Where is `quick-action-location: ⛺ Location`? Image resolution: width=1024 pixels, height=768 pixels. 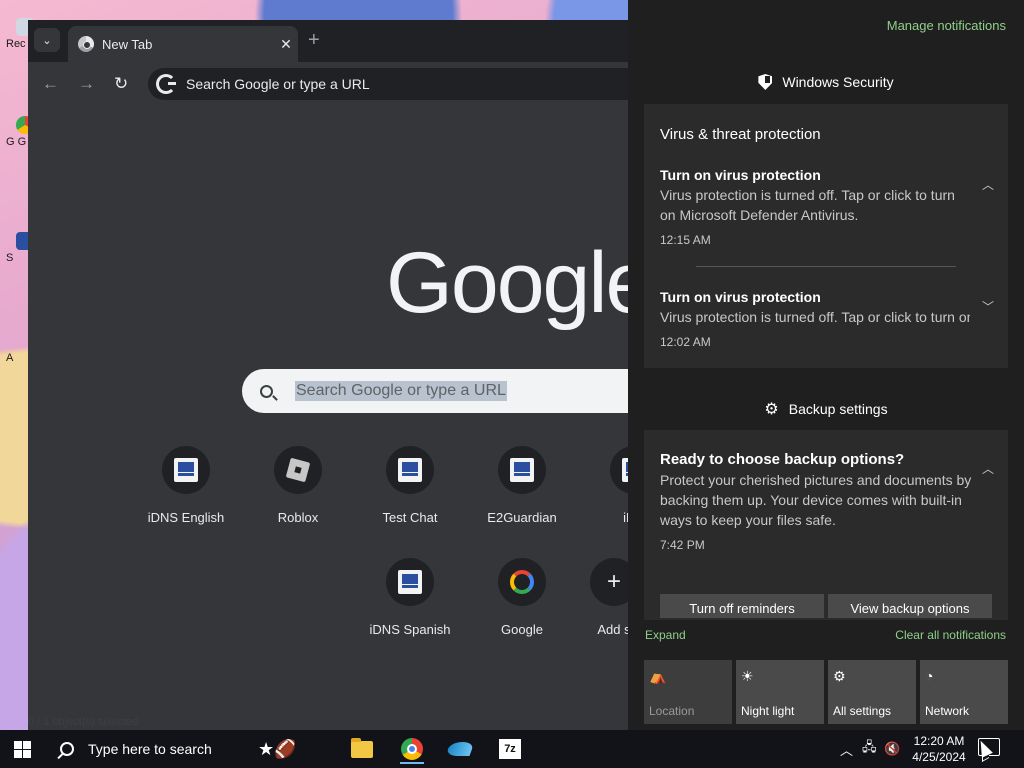
quick-action-location: ⛺ Location is located at coordinates (688, 692).